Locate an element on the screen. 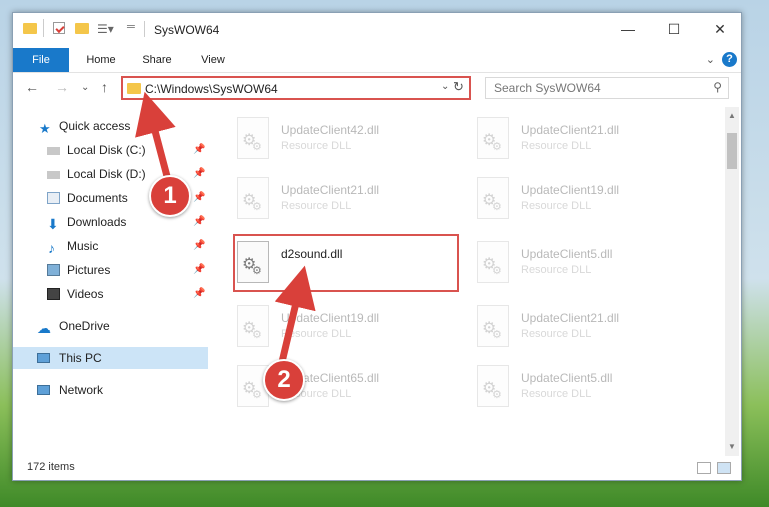 Image resolution: width=769 pixels, height=507 pixels. callout-badge-1: 1 is located at coordinates (170, 196).